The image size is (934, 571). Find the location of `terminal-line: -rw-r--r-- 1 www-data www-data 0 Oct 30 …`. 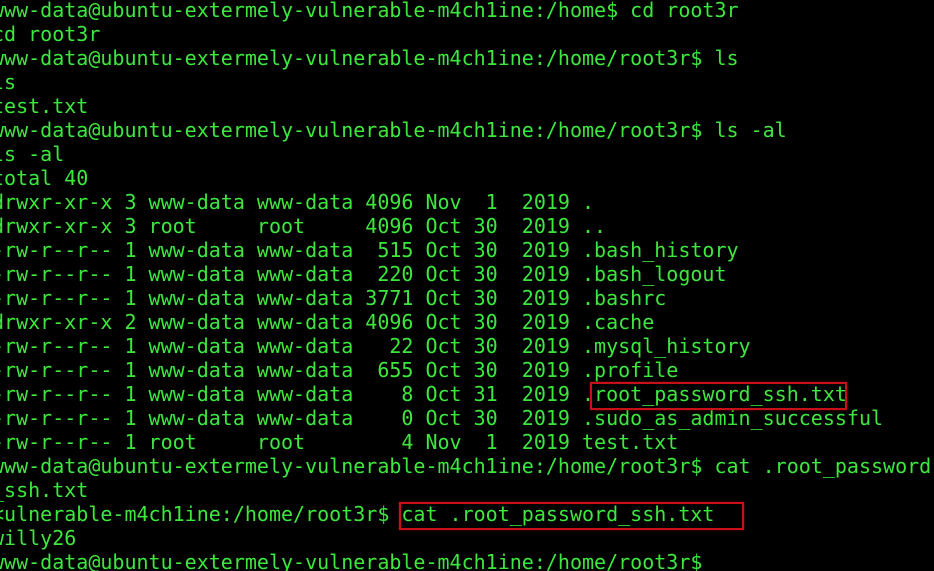

terminal-line: -rw-r--r-- 1 www-data www-data 0 Oct 30 … is located at coordinates (442, 418).